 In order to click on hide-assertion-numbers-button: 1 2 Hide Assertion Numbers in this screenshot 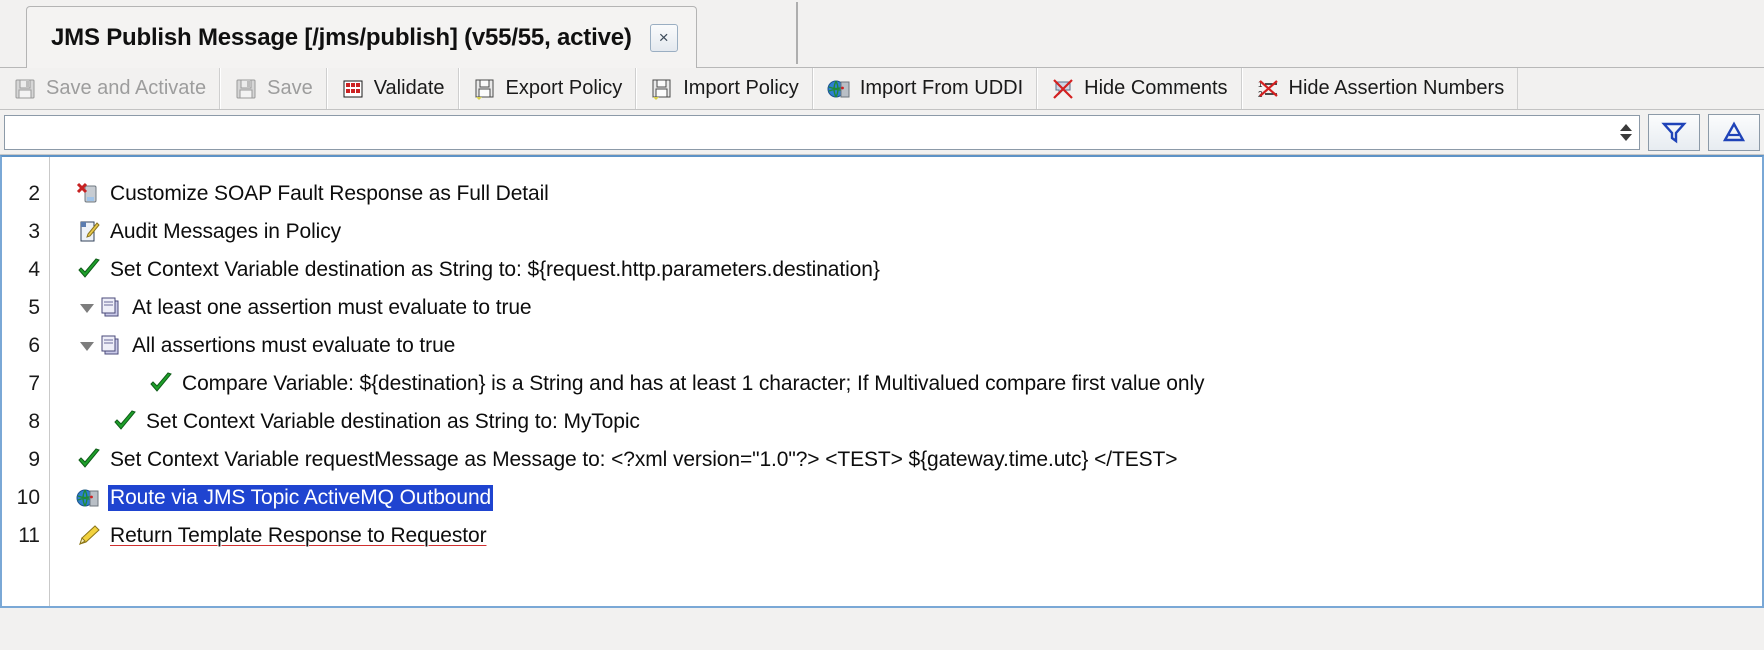, I will do `click(1380, 88)`.